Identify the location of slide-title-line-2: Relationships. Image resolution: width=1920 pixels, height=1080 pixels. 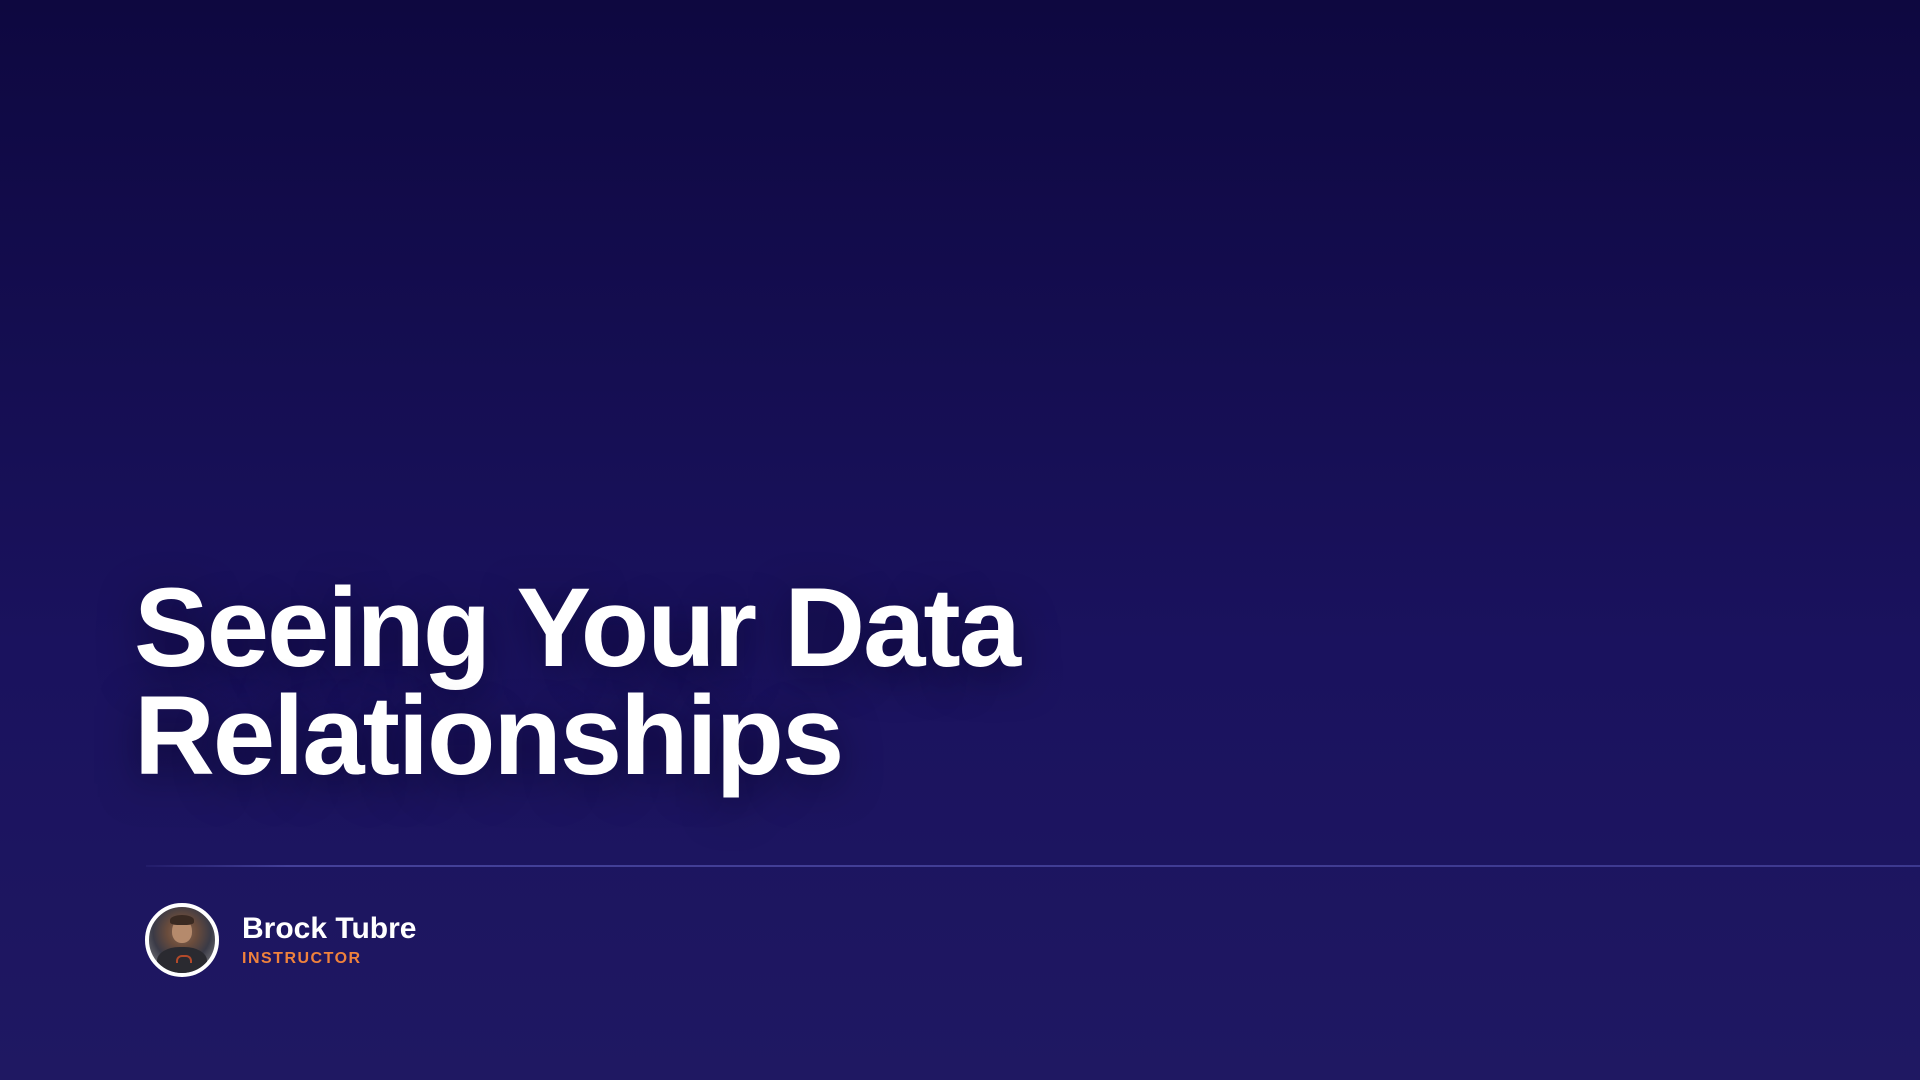
(489, 735).